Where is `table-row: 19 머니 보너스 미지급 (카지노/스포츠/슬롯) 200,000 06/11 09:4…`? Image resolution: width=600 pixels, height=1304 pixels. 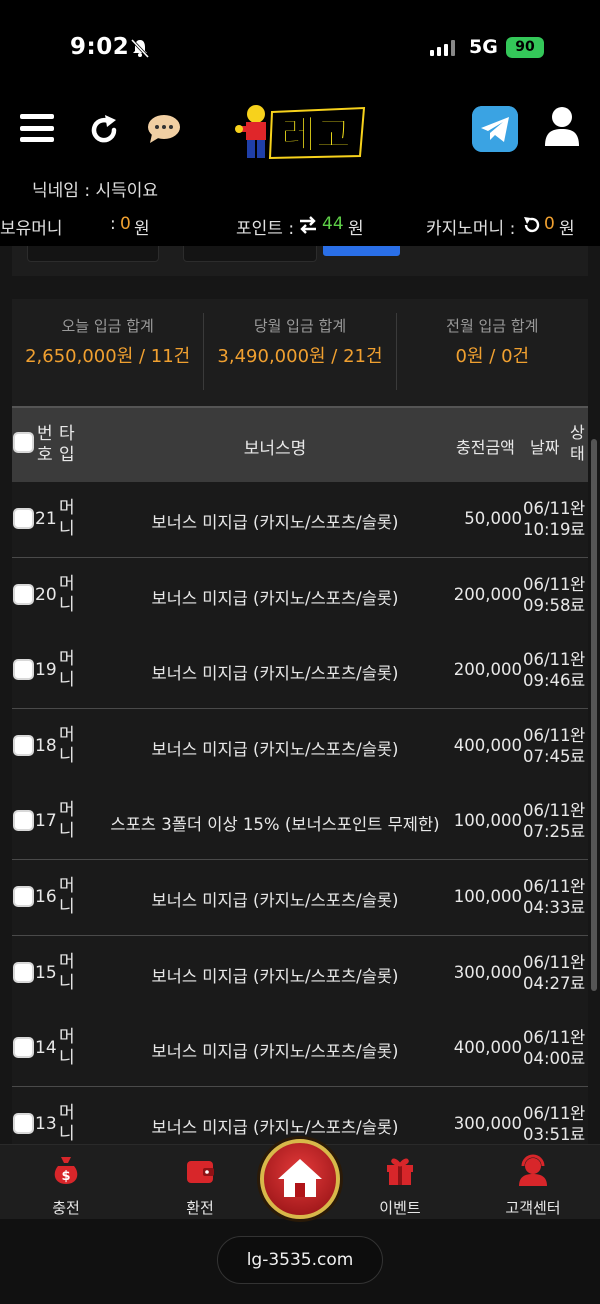 table-row: 19 머니 보너스 미지급 (카지노/스포츠/슬롯) 200,000 06/11 09:4… is located at coordinates (300, 671).